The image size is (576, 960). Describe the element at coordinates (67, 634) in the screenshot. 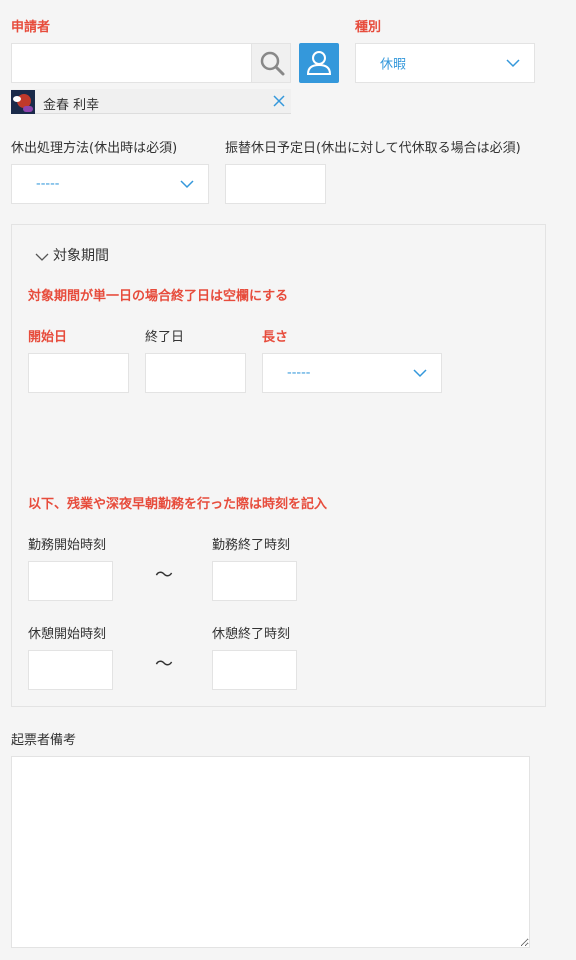

I see `break-start-label: 休憩開始時刻` at that location.